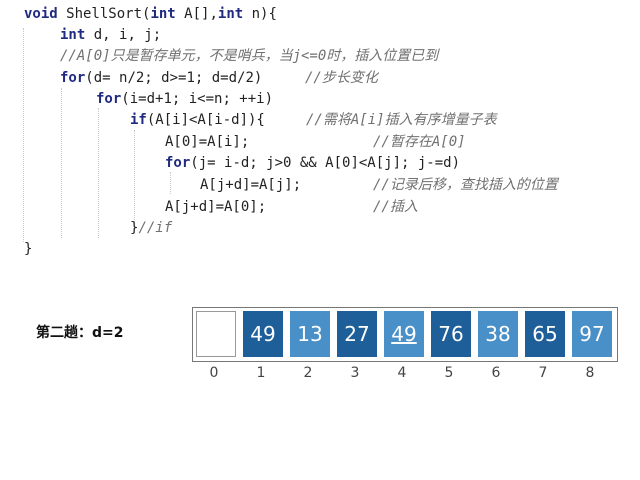  Describe the element at coordinates (174, 78) in the screenshot. I see `code-text: (d= n/2; d>=1; d=d/2)` at that location.